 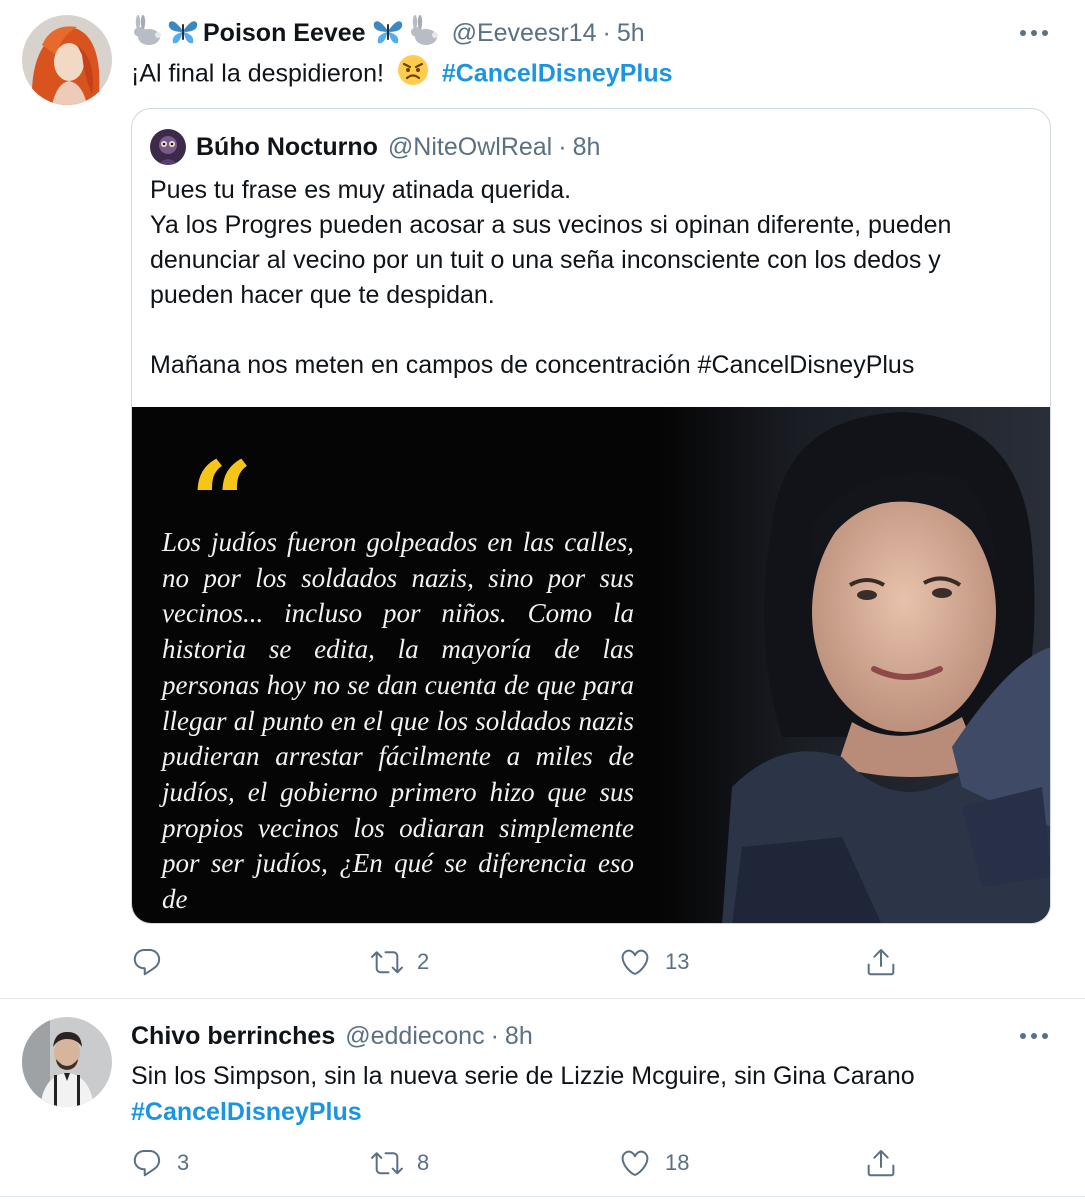 I want to click on reply-button: 3, so click(x=160, y=1163).